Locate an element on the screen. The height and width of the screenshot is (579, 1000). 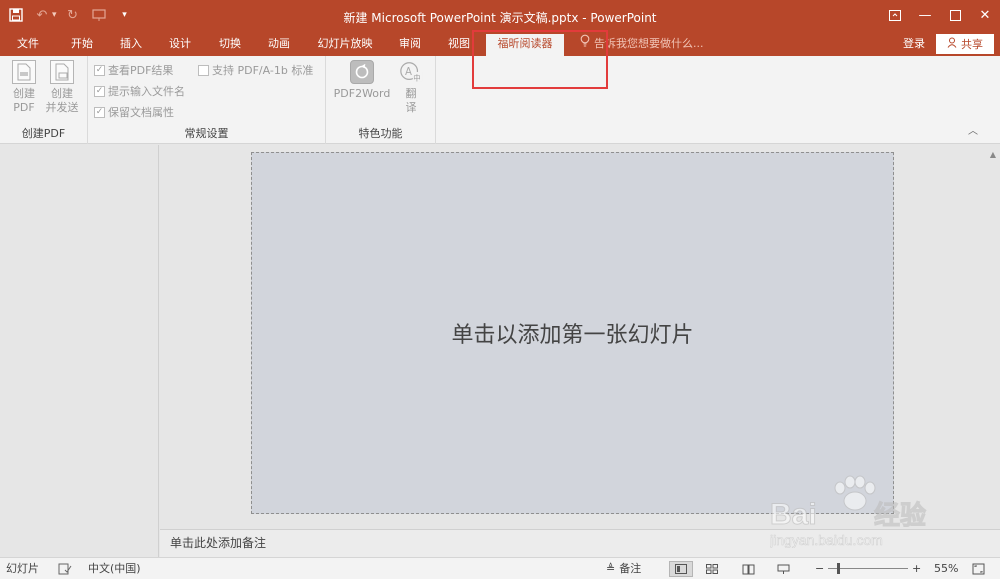
baidu-watermark: Bai 经验 jingyan.baidu.com is located at coordinates (864, 508).